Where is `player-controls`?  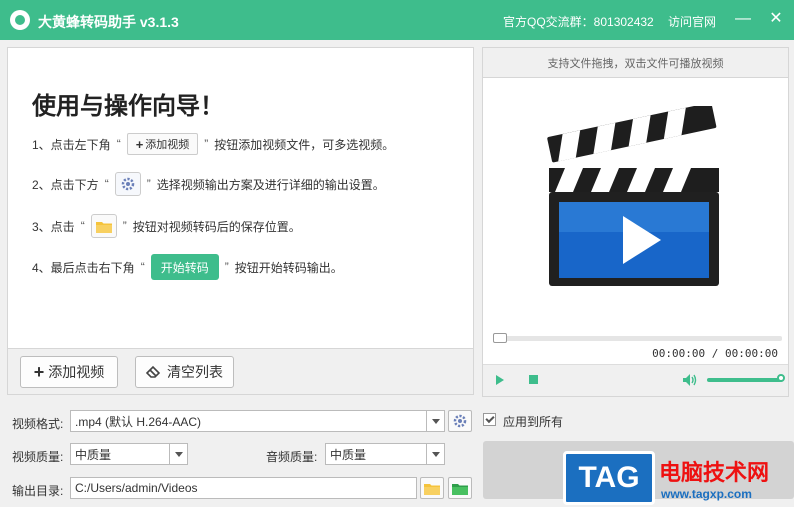
player-controls is located at coordinates (635, 380).